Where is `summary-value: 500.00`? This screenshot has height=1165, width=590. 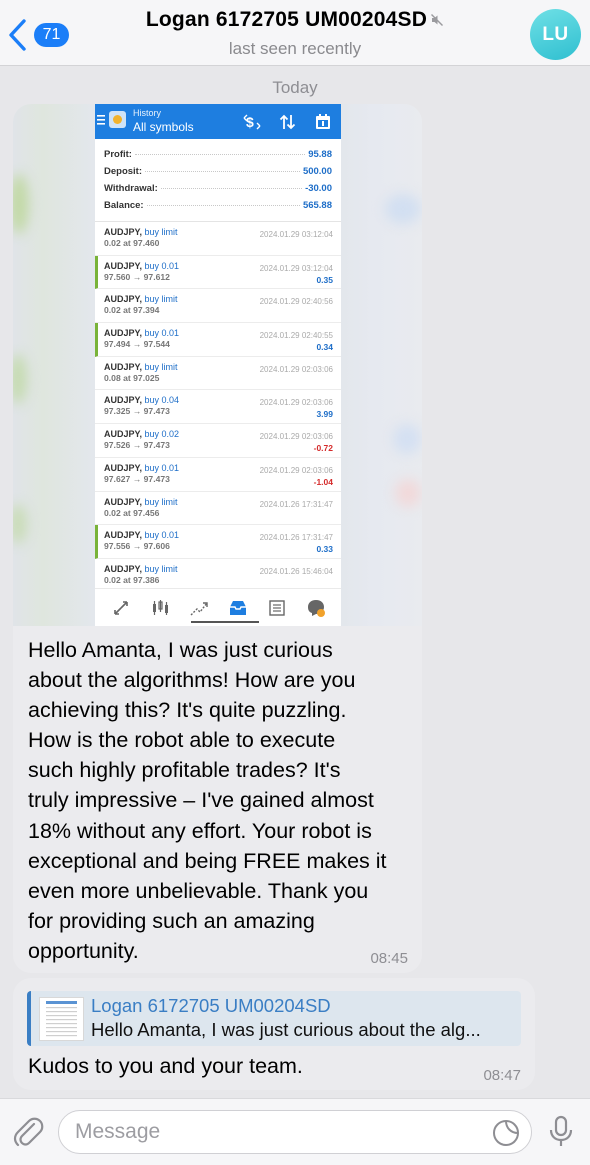 summary-value: 500.00 is located at coordinates (317, 171).